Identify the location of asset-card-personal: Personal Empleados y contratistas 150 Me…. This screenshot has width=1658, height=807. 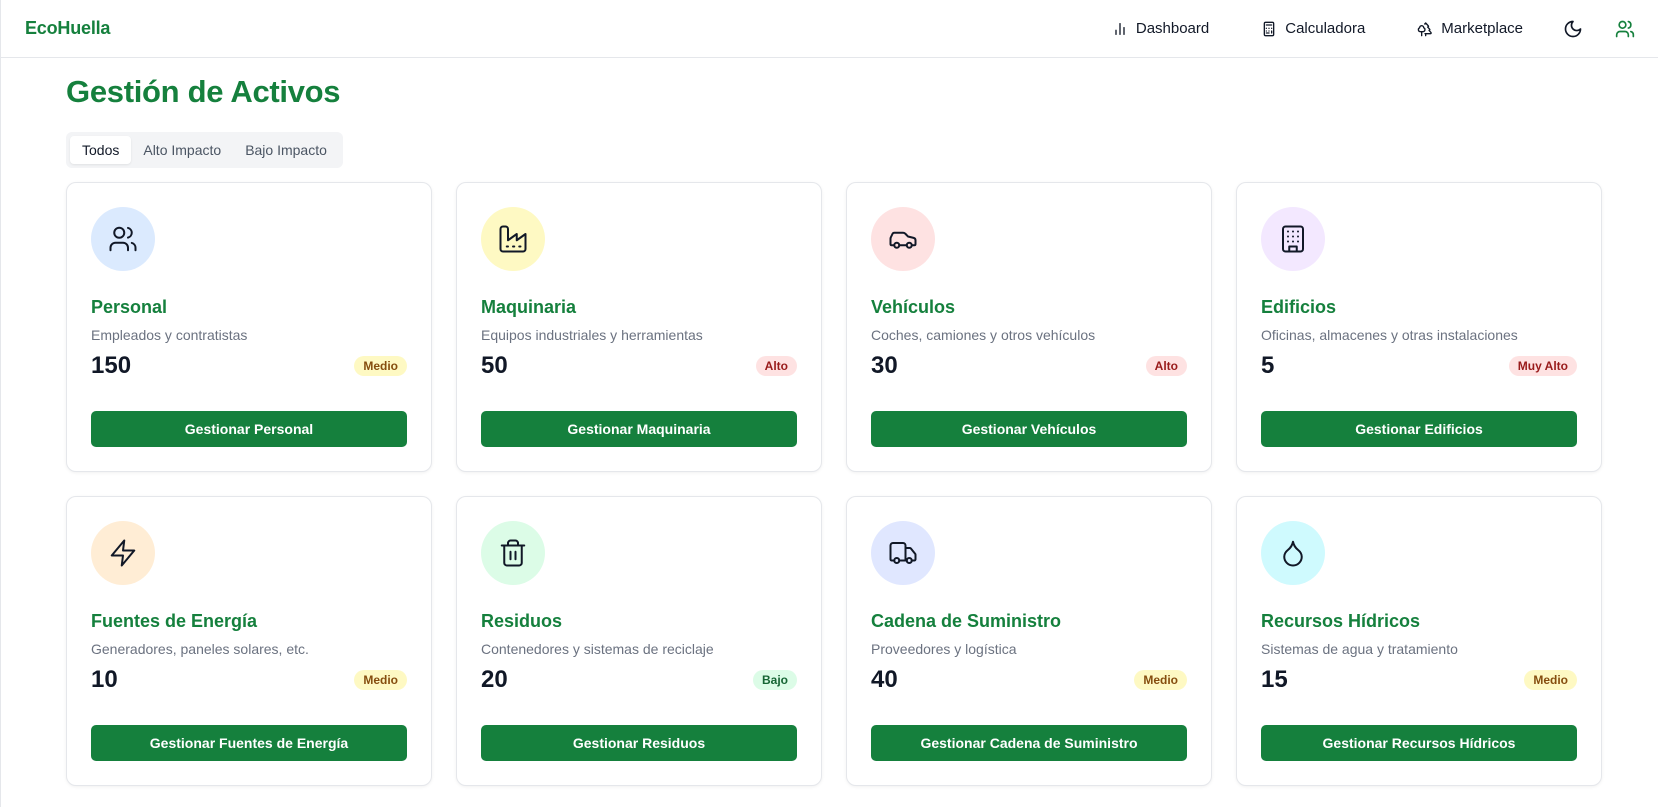
(249, 327).